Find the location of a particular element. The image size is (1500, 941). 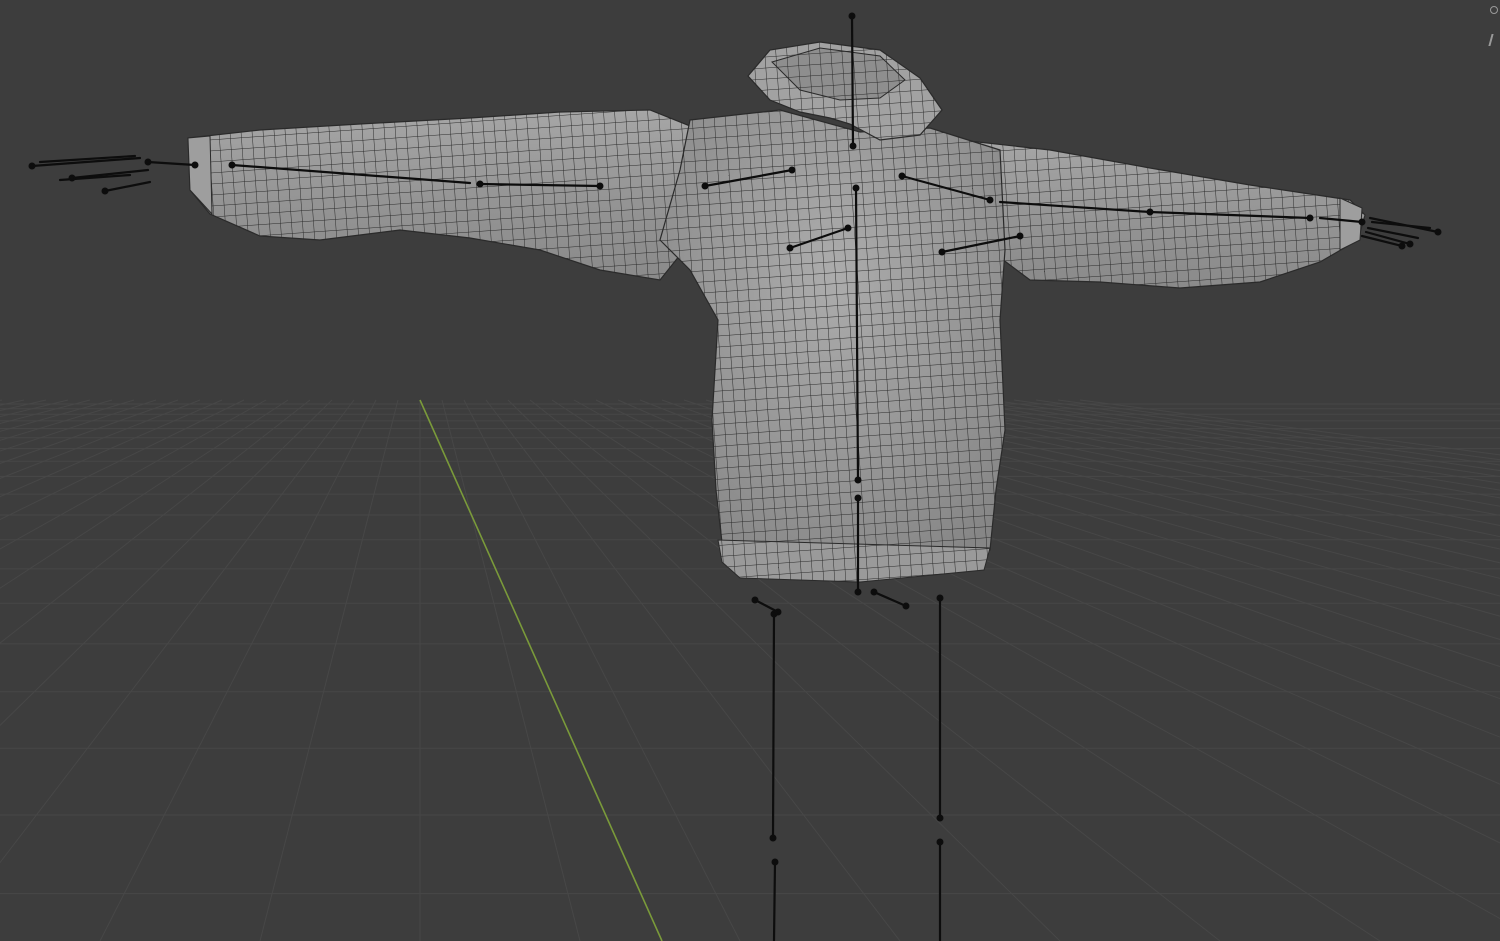

navigation-gizmo-icon is located at coordinates (1494, 10).